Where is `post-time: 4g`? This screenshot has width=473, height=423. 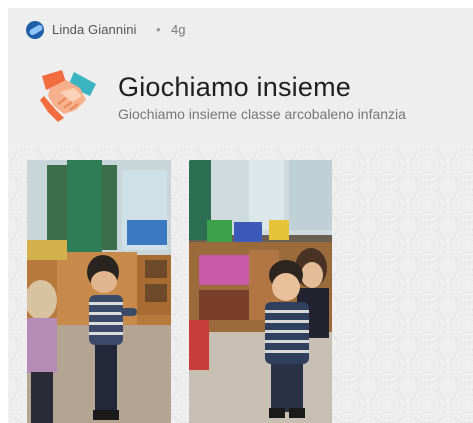 post-time: 4g is located at coordinates (178, 29).